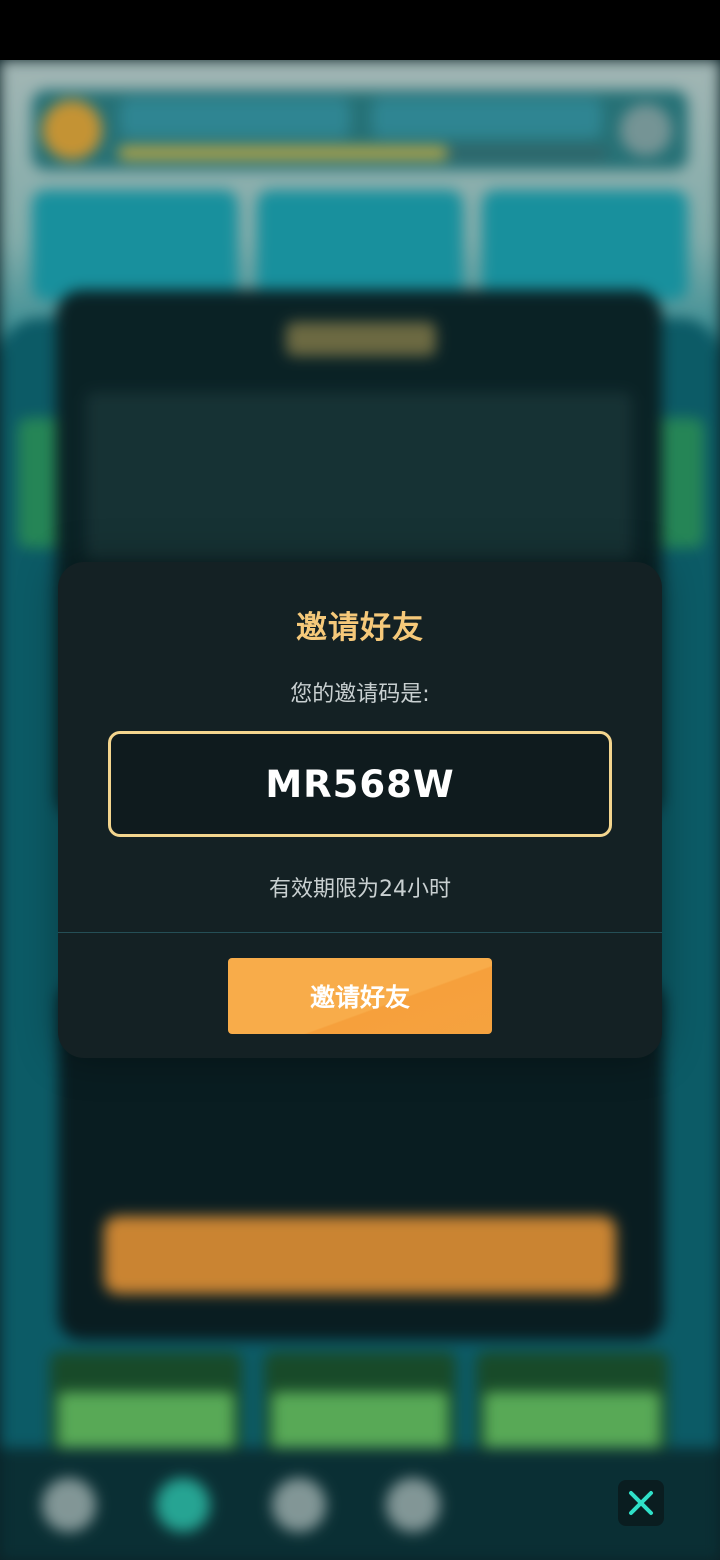 The width and height of the screenshot is (720, 1560). I want to click on validity-note: 有效期限为24小时, so click(360, 889).